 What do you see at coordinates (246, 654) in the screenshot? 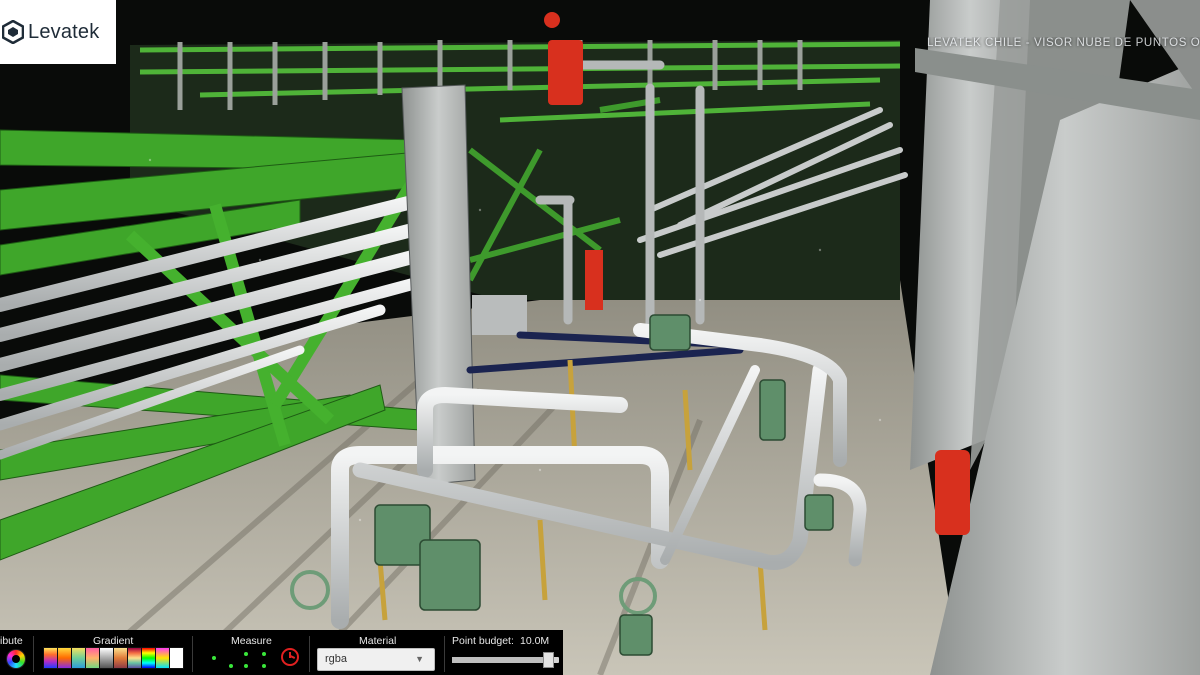
I see `measure-angle-icon` at bounding box center [246, 654].